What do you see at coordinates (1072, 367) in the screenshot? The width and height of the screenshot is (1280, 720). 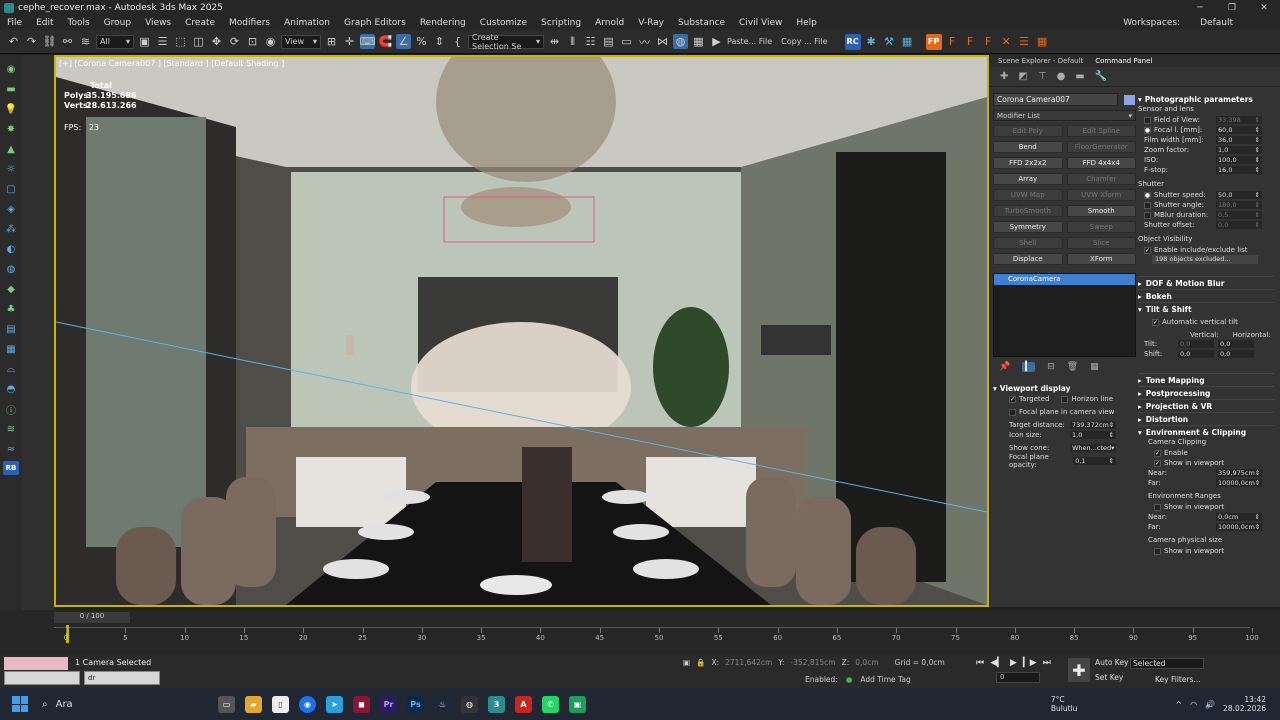 I see `remove-modifier-icon: 🗑` at bounding box center [1072, 367].